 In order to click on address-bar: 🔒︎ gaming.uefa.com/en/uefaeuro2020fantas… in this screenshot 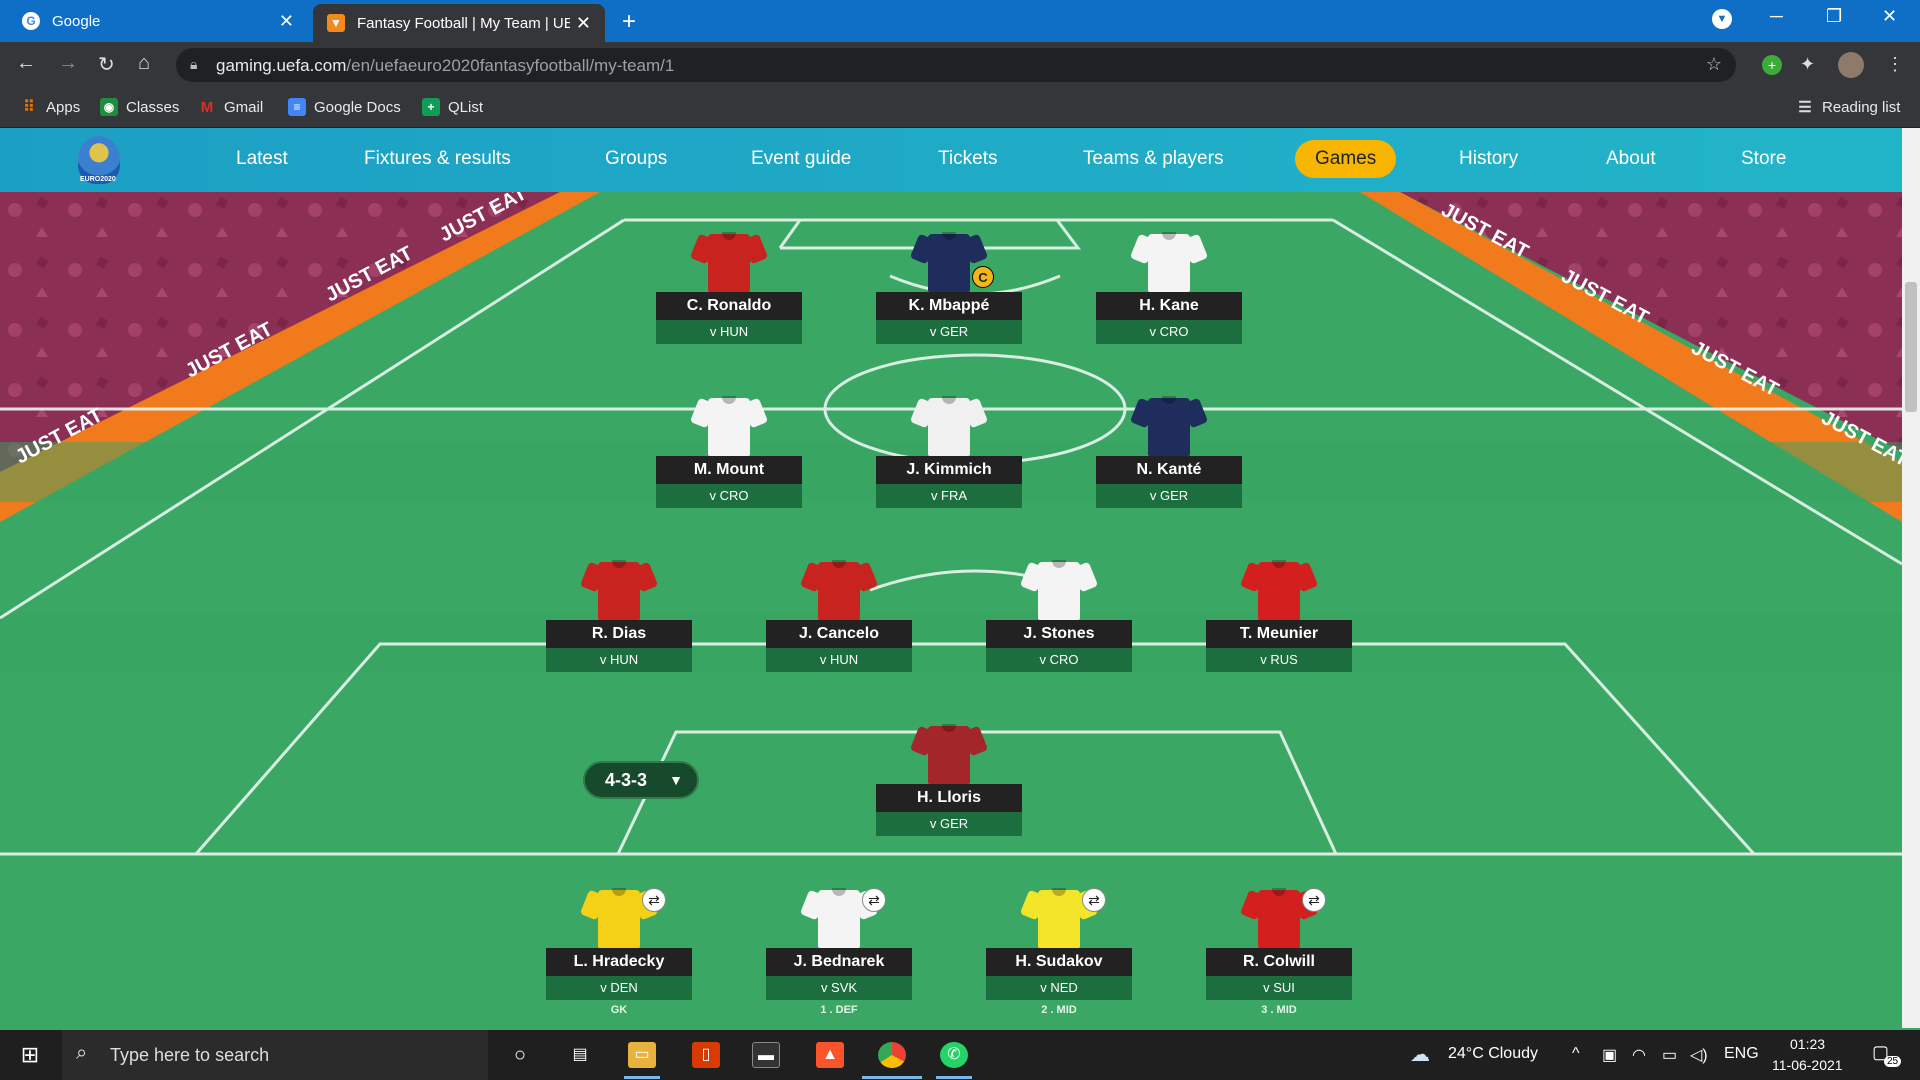, I will do `click(956, 65)`.